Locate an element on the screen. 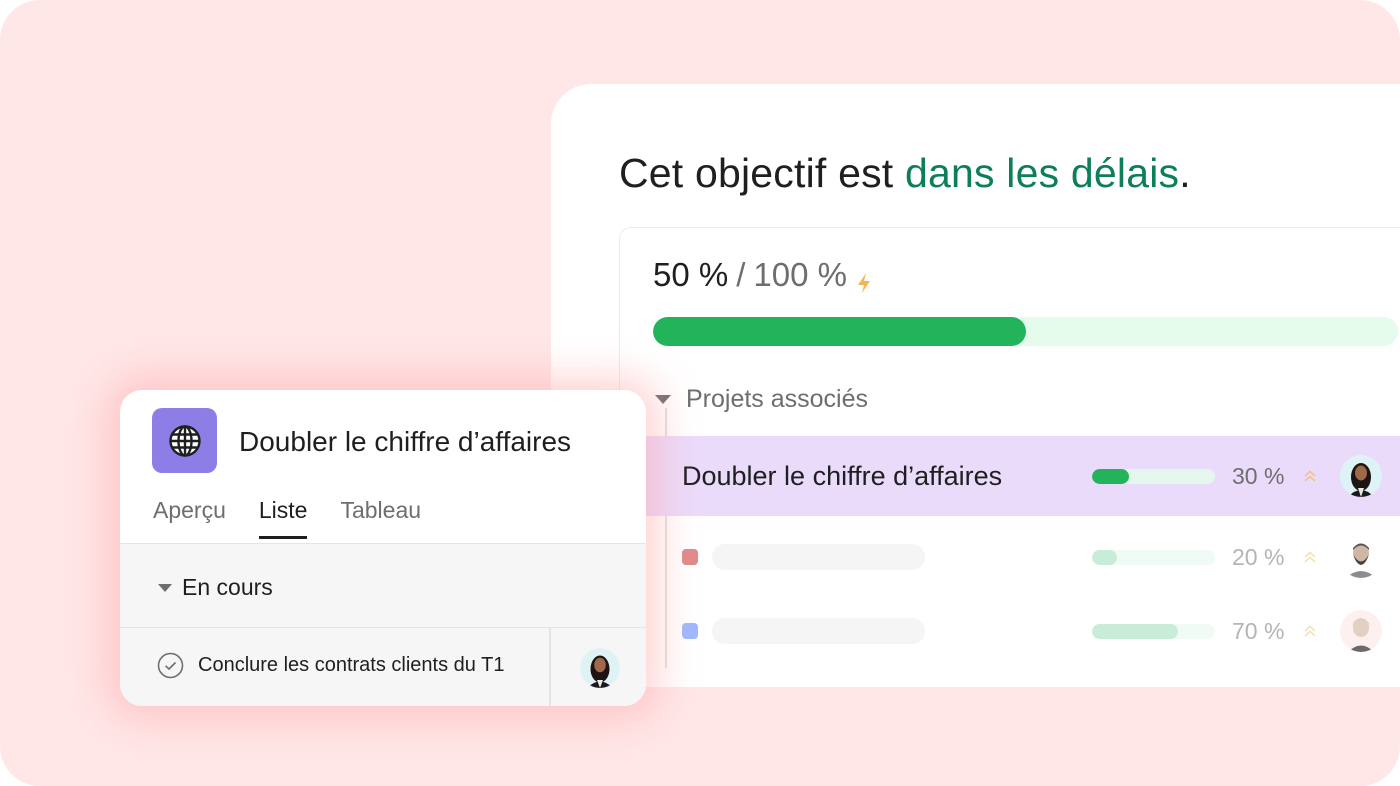 The width and height of the screenshot is (1400, 786). project-row: Doubler le chiffre d’affaires 30 % is located at coordinates (1023, 476).